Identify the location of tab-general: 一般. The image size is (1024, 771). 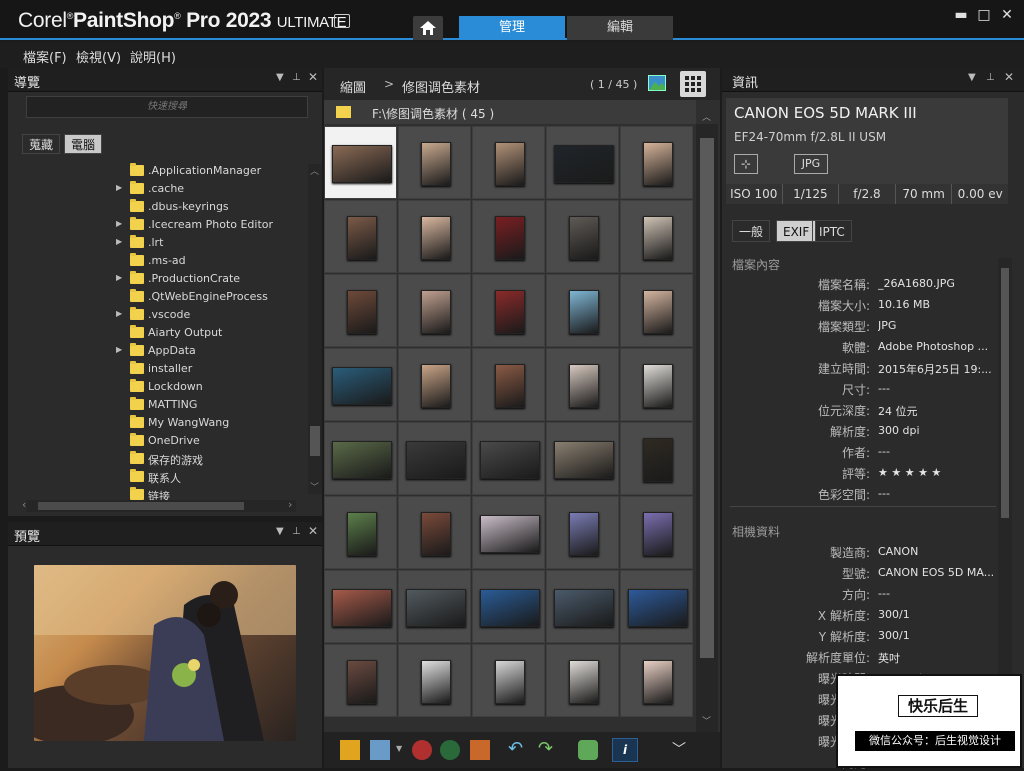
(751, 231).